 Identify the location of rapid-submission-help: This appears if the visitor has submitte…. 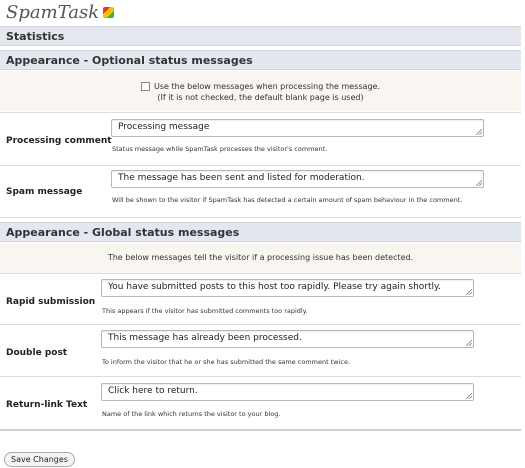
(205, 311).